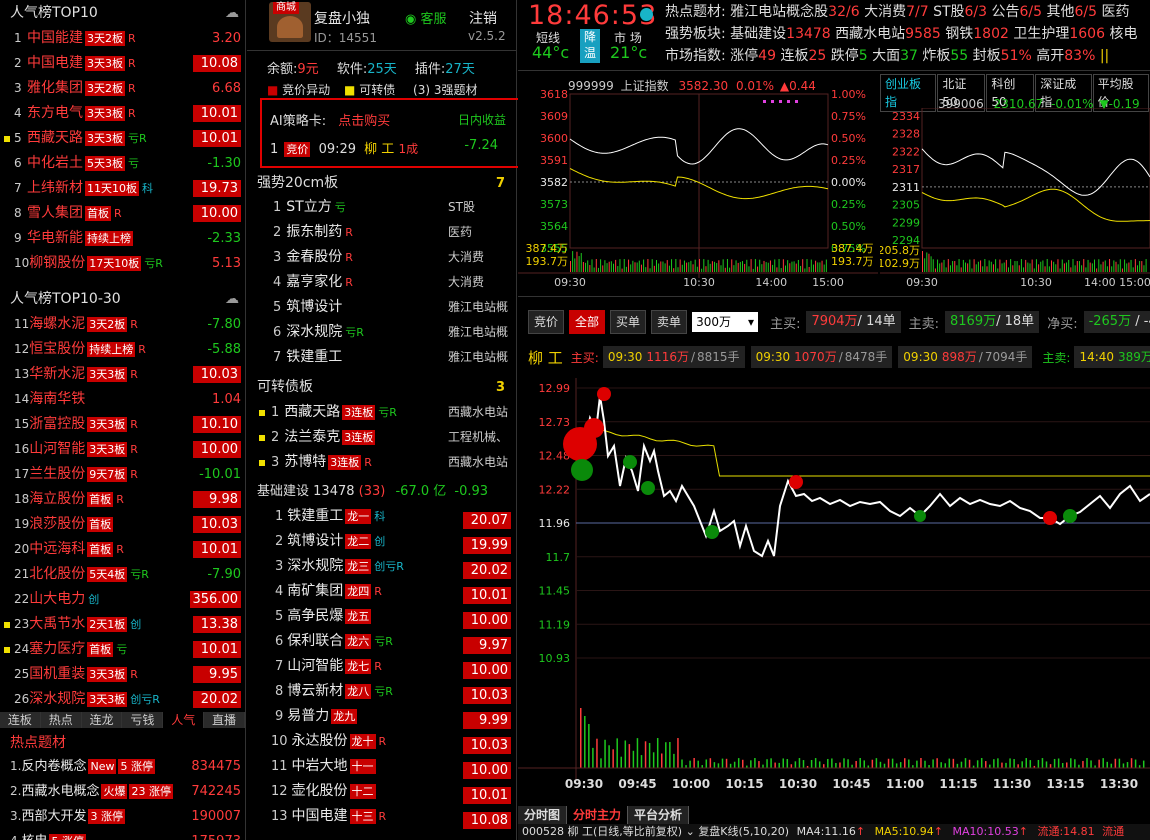  Describe the element at coordinates (122, 699) in the screenshot. I see `list-item: 26深水规院 3天3板 创亏R 20.02` at that location.